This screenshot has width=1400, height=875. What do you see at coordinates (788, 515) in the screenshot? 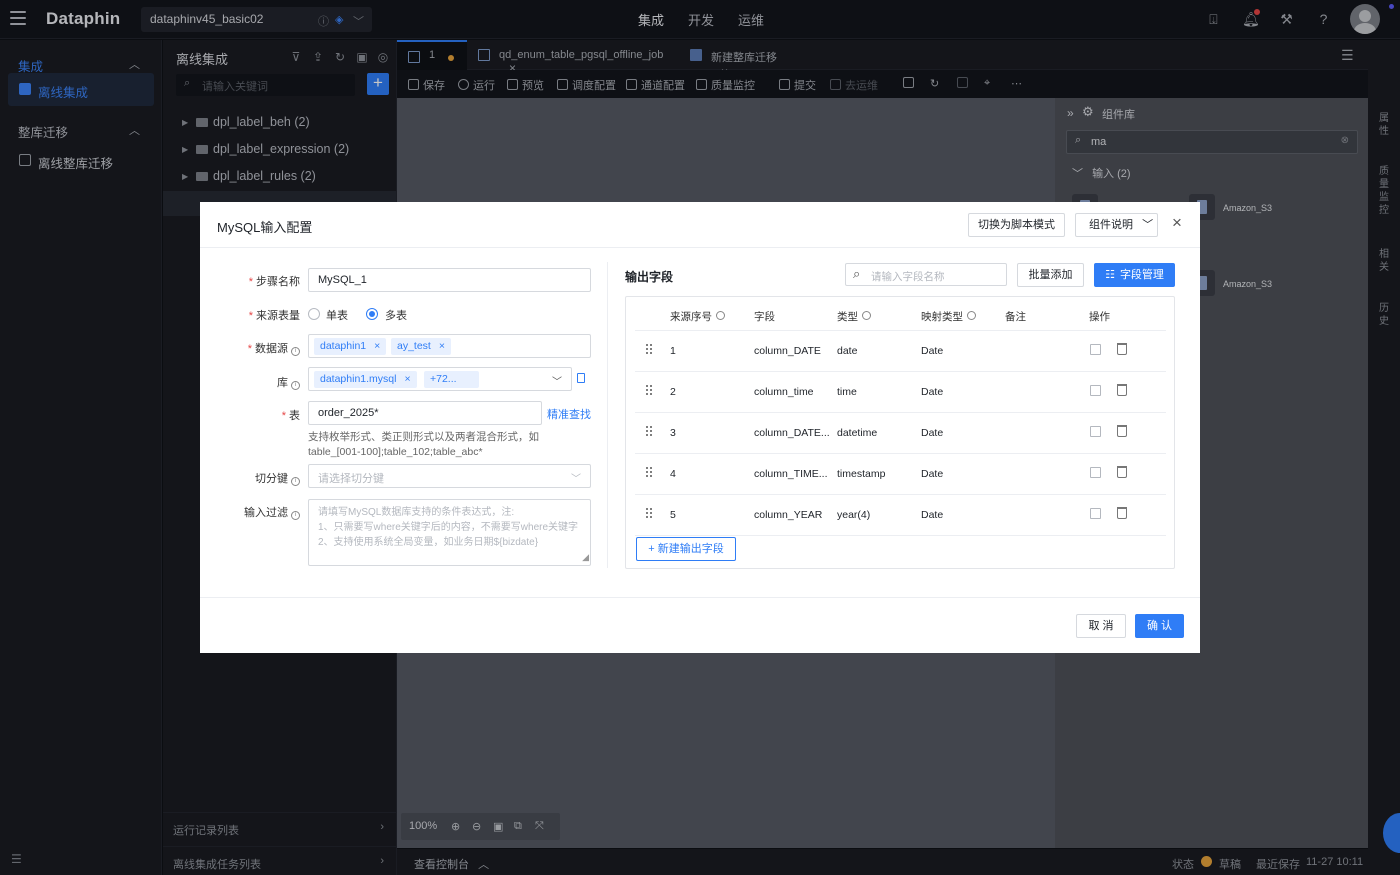
I see `cell-field: column_YEAR` at bounding box center [788, 515].